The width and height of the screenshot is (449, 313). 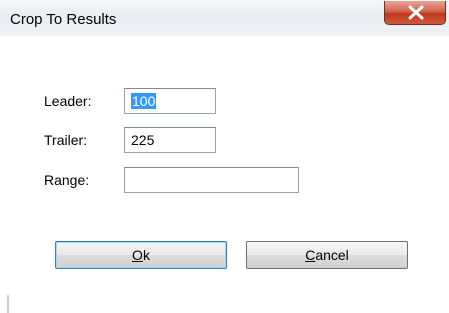 I want to click on trailer-input: 225, so click(x=170, y=140).